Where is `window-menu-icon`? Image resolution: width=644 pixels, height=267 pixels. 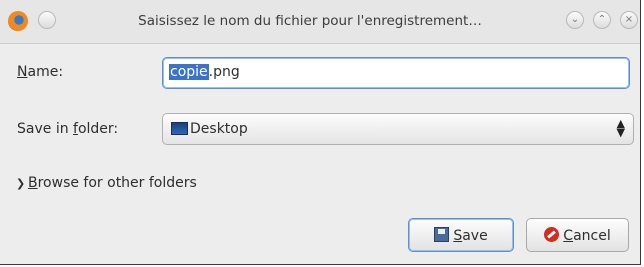 window-menu-icon is located at coordinates (47, 20).